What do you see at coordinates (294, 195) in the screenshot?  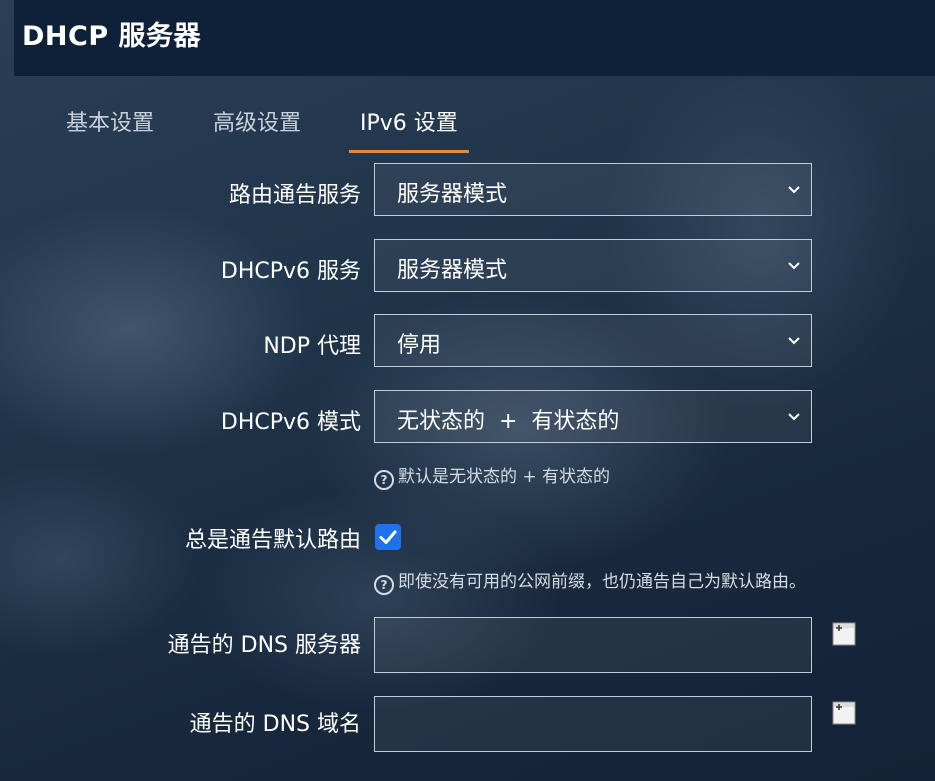 I see `ra-service-label: 路由通告服务` at bounding box center [294, 195].